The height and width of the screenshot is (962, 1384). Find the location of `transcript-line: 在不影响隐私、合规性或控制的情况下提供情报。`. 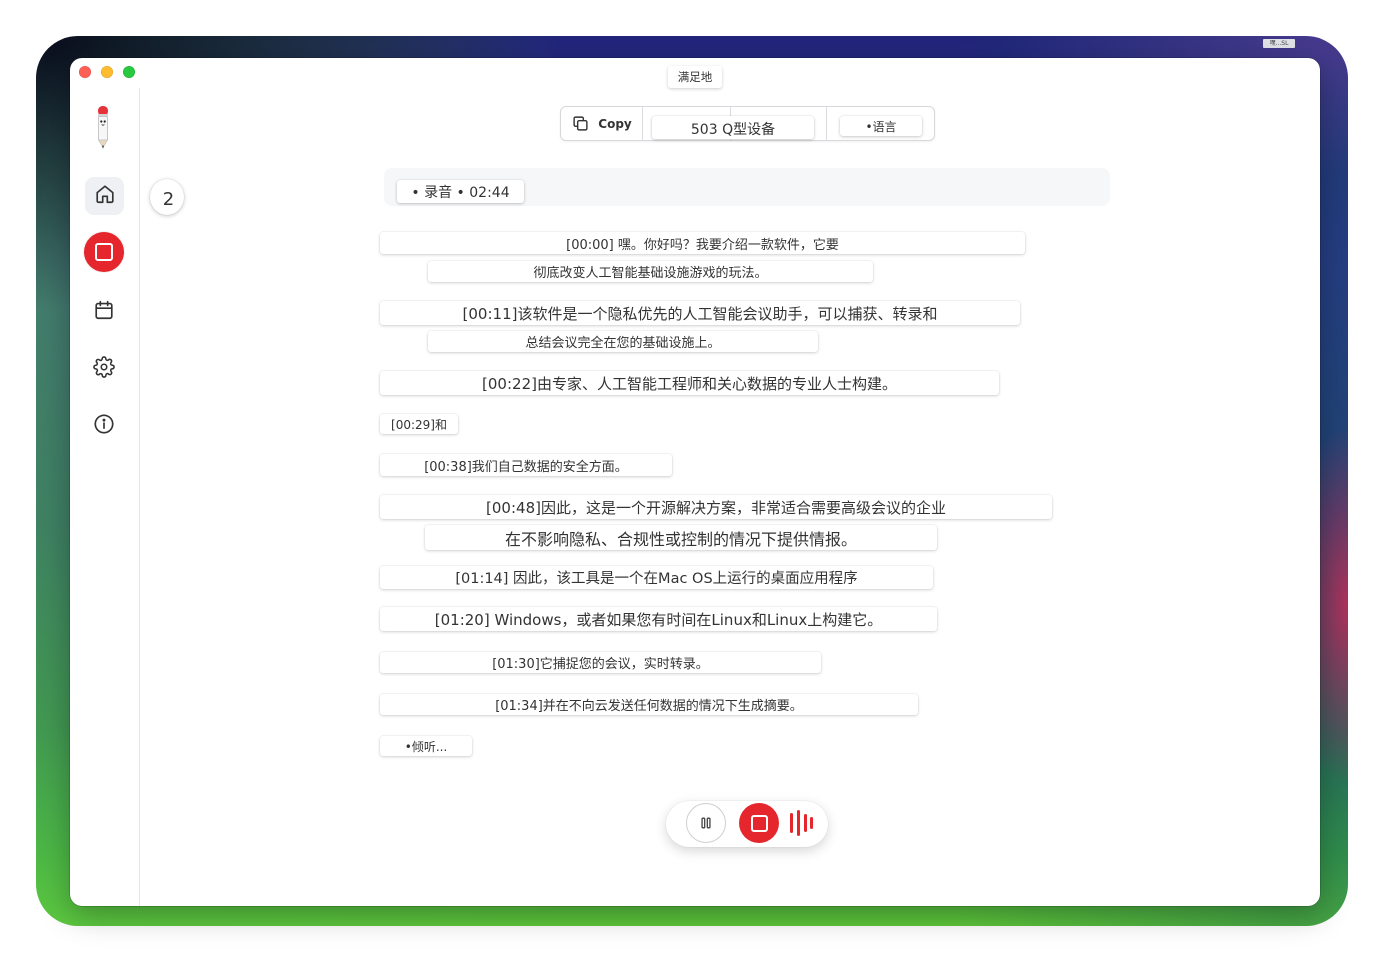

transcript-line: 在不影响隐私、合规性或控制的情况下提供情报。 is located at coordinates (681, 537).